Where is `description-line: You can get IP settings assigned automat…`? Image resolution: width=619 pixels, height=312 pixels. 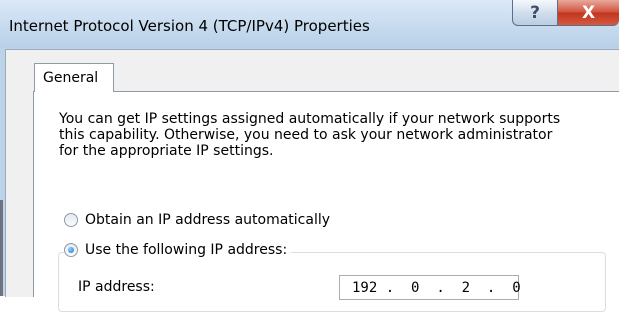
description-line: You can get IP settings assigned automat… is located at coordinates (310, 119).